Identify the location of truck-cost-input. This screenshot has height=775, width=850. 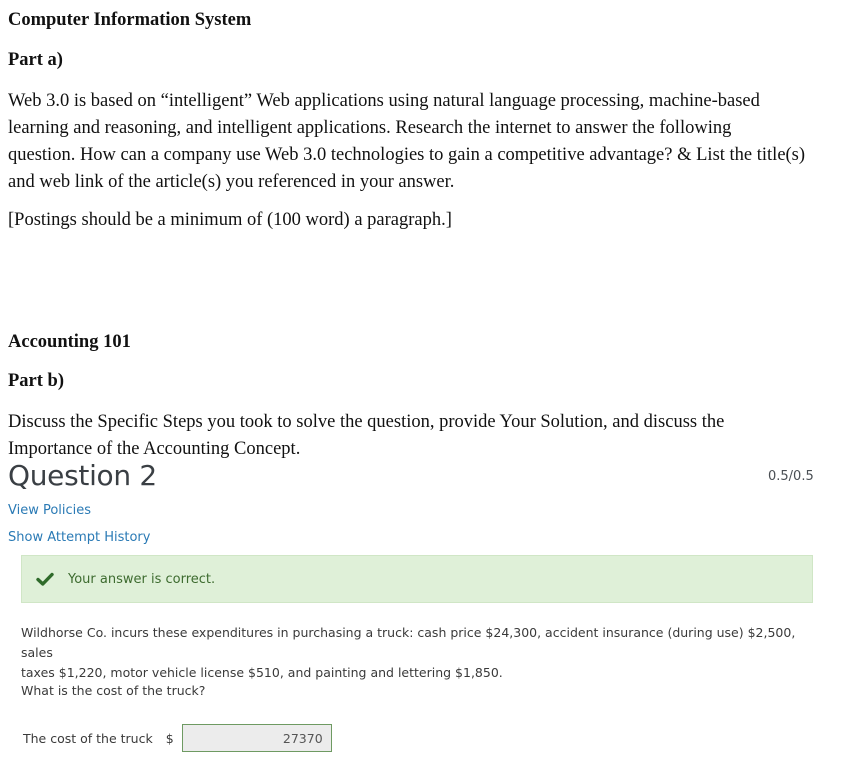
(256, 738).